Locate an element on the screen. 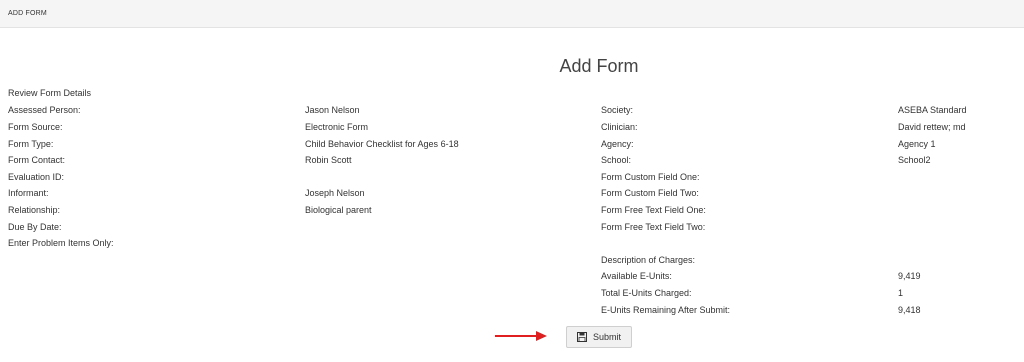 This screenshot has width=1024, height=362. field-label-agency: Agency: is located at coordinates (617, 144).